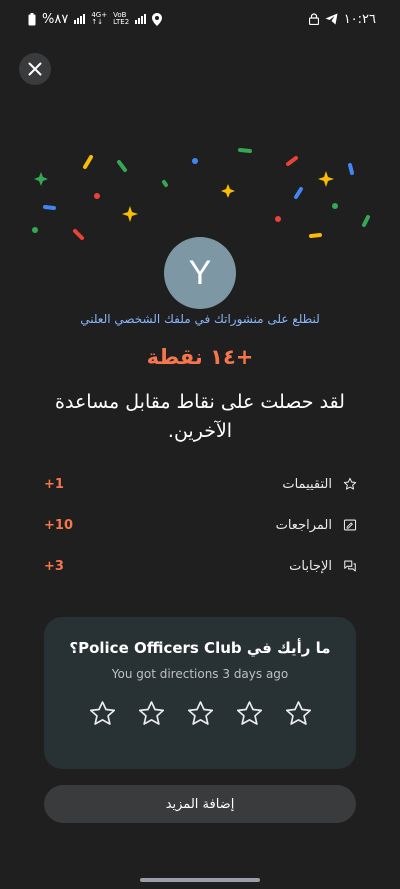  I want to click on answers-icon, so click(350, 566).